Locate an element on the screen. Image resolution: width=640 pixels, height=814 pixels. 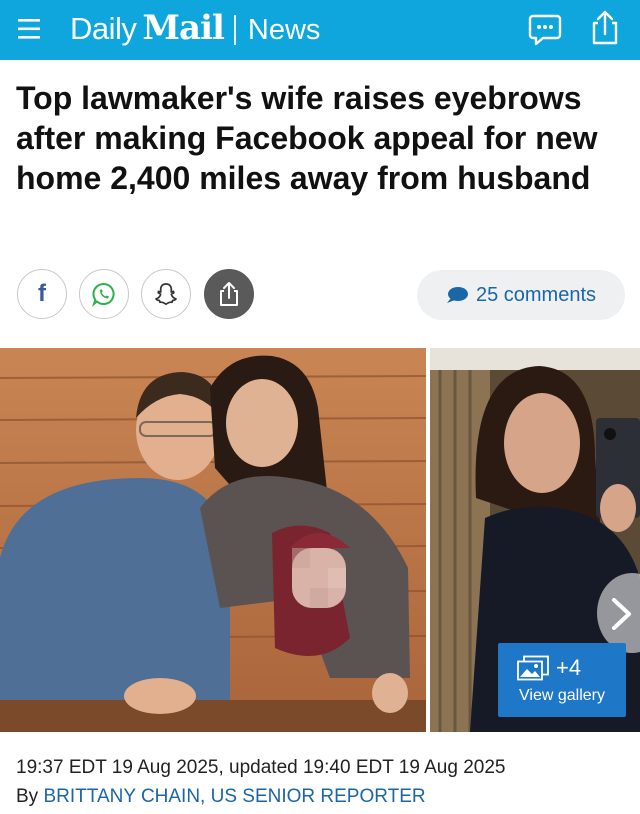
brand-mail: Mail is located at coordinates (183, 28).